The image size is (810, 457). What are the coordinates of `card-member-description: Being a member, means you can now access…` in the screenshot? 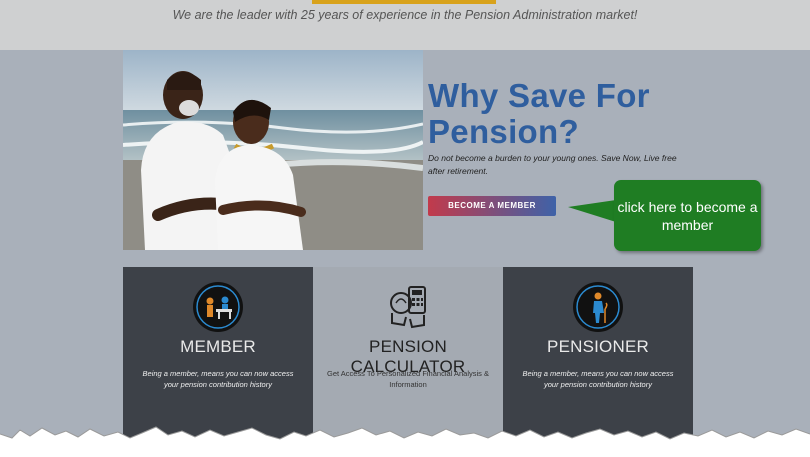 It's located at (218, 379).